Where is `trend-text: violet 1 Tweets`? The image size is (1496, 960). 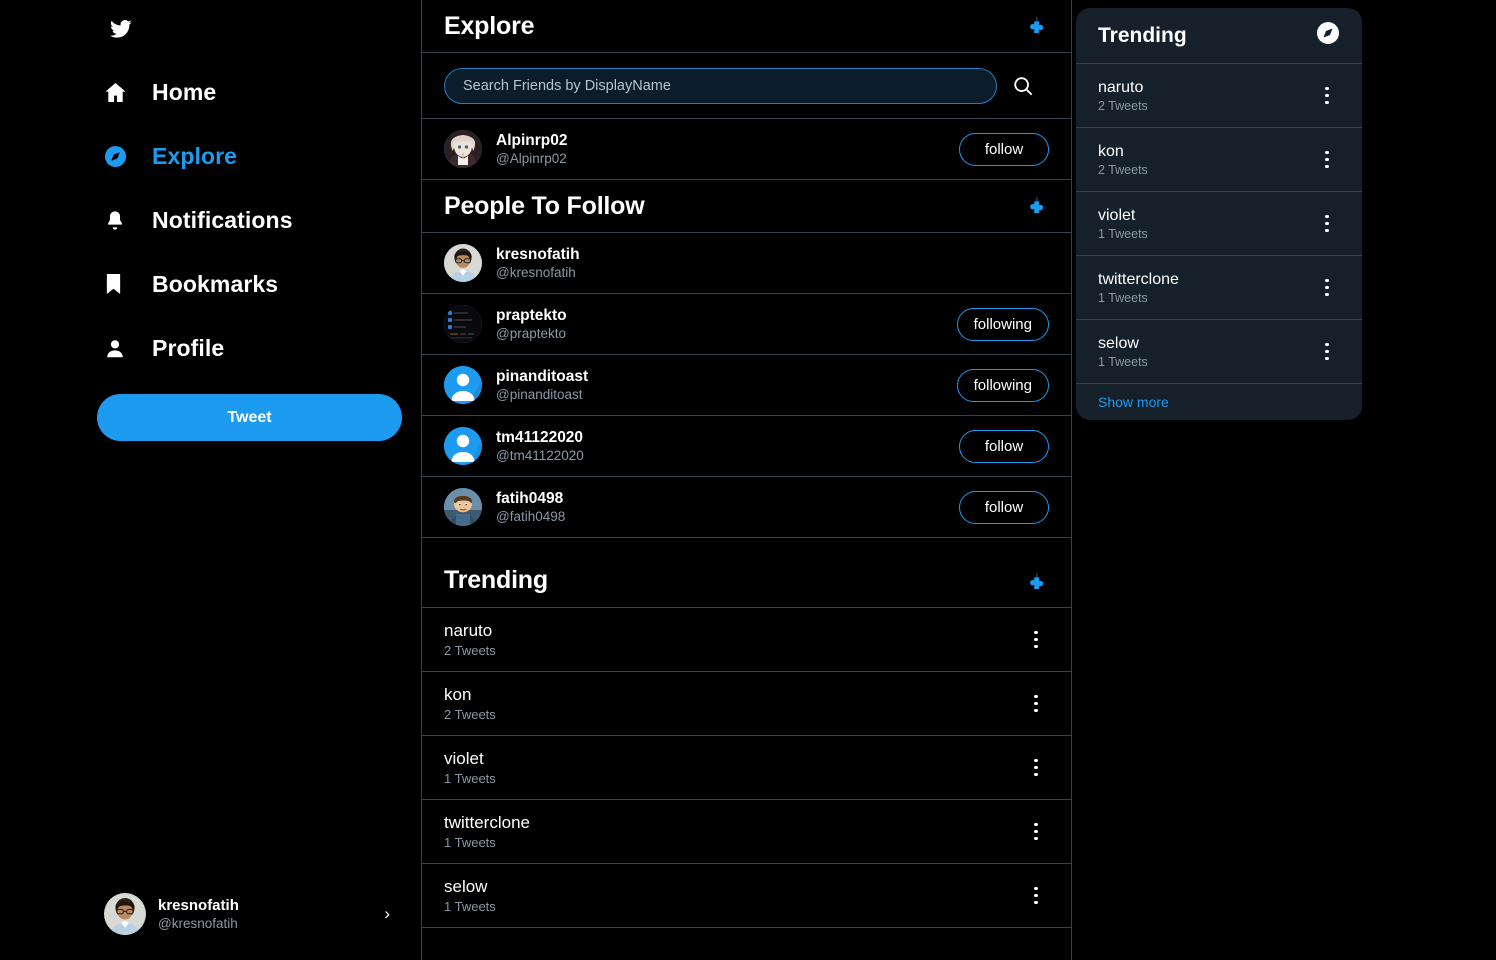 trend-text: violet 1 Tweets is located at coordinates (733, 767).